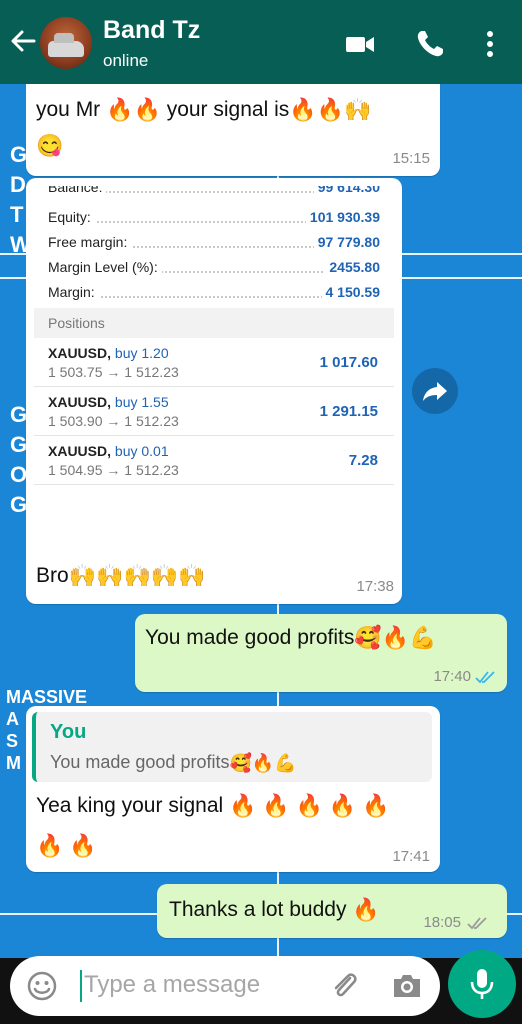  I want to click on message-time: 15:15, so click(411, 158).